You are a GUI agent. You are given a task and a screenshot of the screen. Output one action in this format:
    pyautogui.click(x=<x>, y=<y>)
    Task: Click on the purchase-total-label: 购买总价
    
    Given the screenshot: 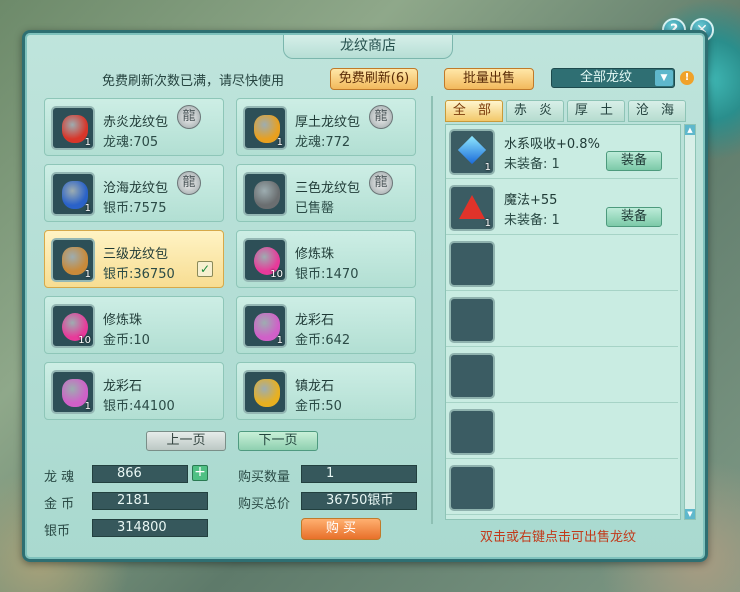 What is the action you would take?
    pyautogui.click(x=264, y=504)
    